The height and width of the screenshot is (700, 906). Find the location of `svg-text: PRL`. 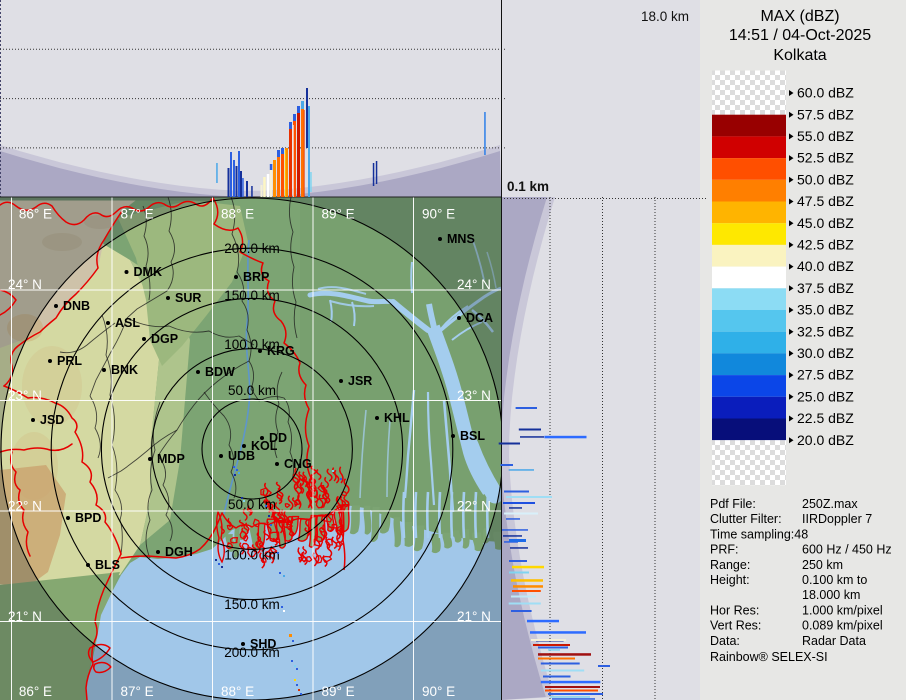

svg-text: PRL is located at coordinates (69, 361).